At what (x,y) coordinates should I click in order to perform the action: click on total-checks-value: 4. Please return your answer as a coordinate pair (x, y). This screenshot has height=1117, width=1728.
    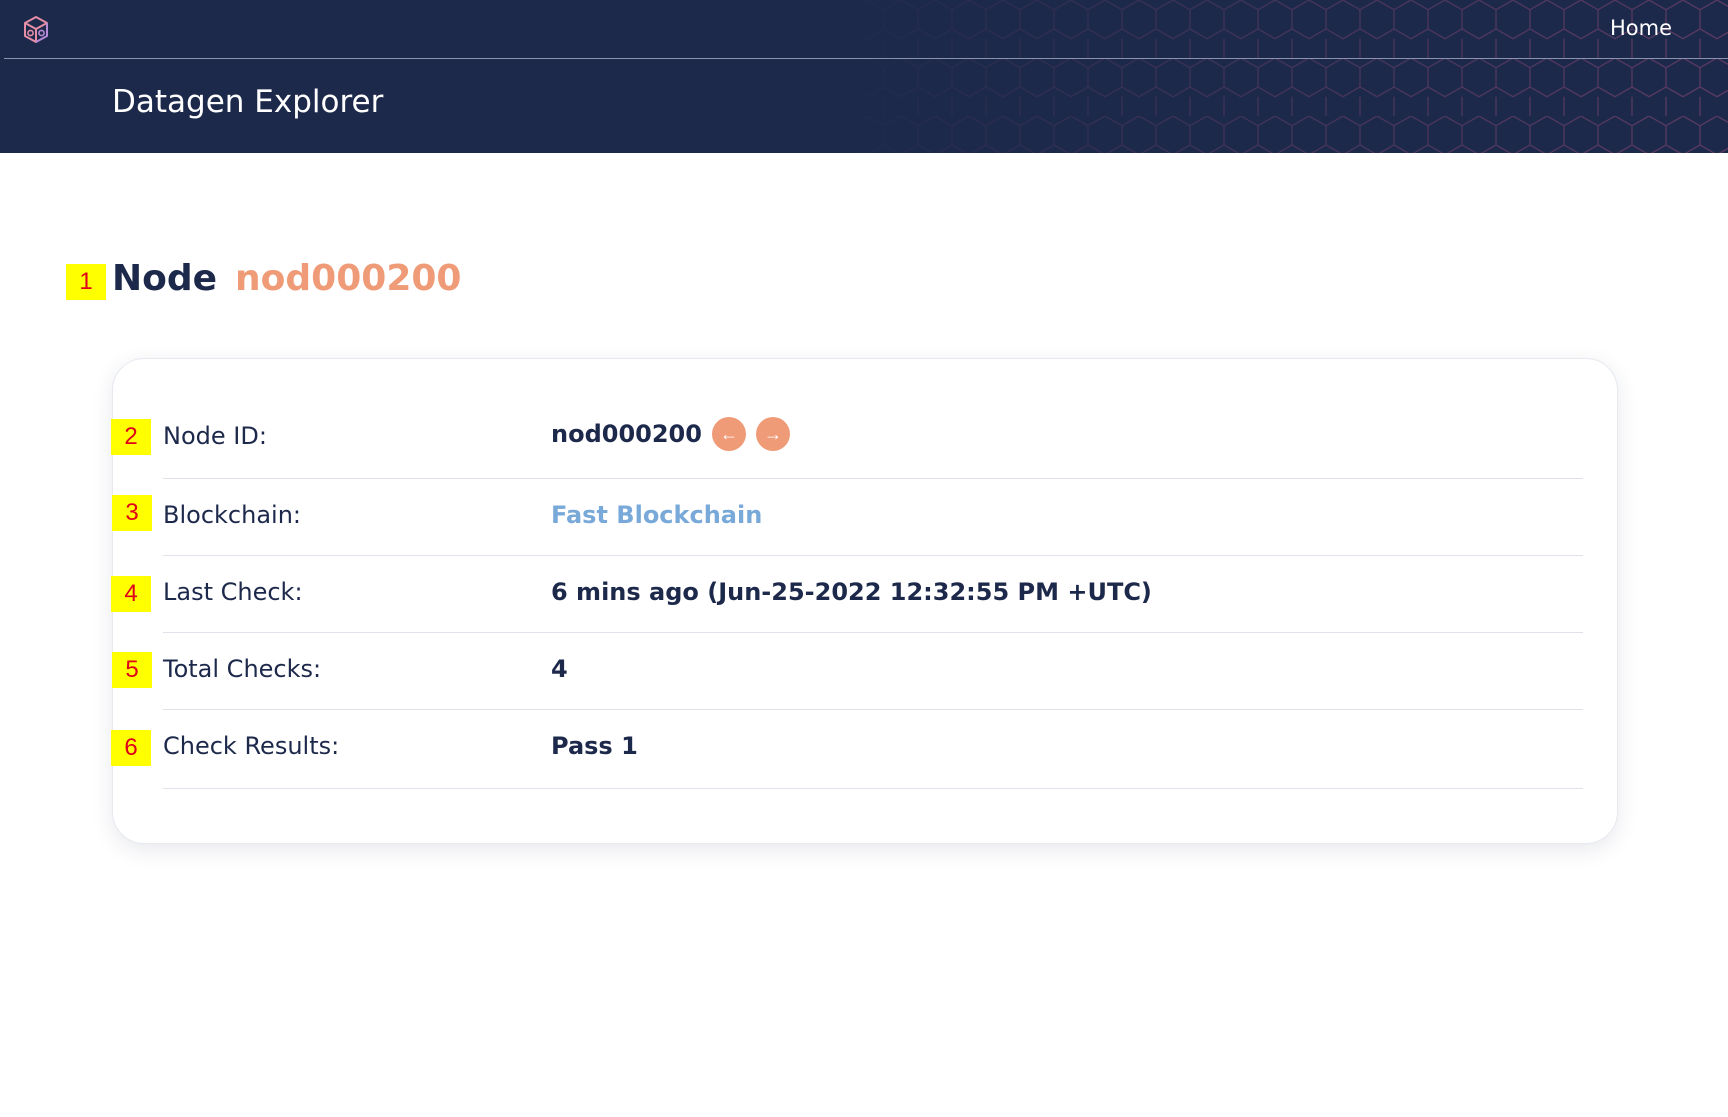
    Looking at the image, I should click on (559, 669).